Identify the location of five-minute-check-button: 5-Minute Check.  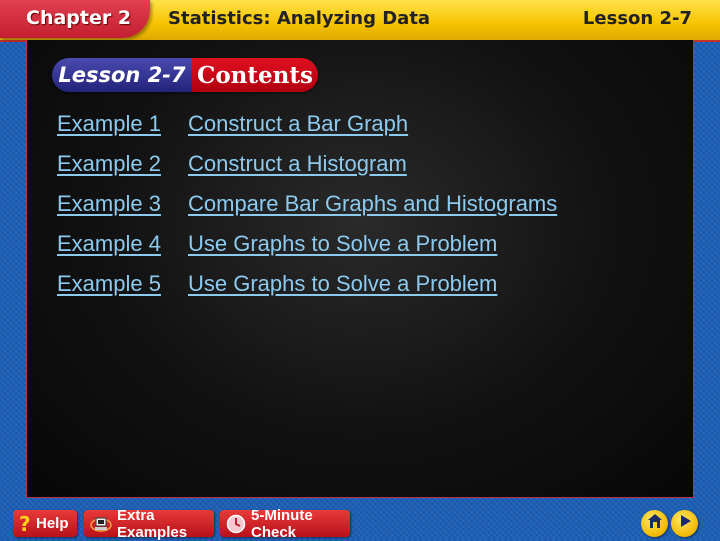
(285, 524).